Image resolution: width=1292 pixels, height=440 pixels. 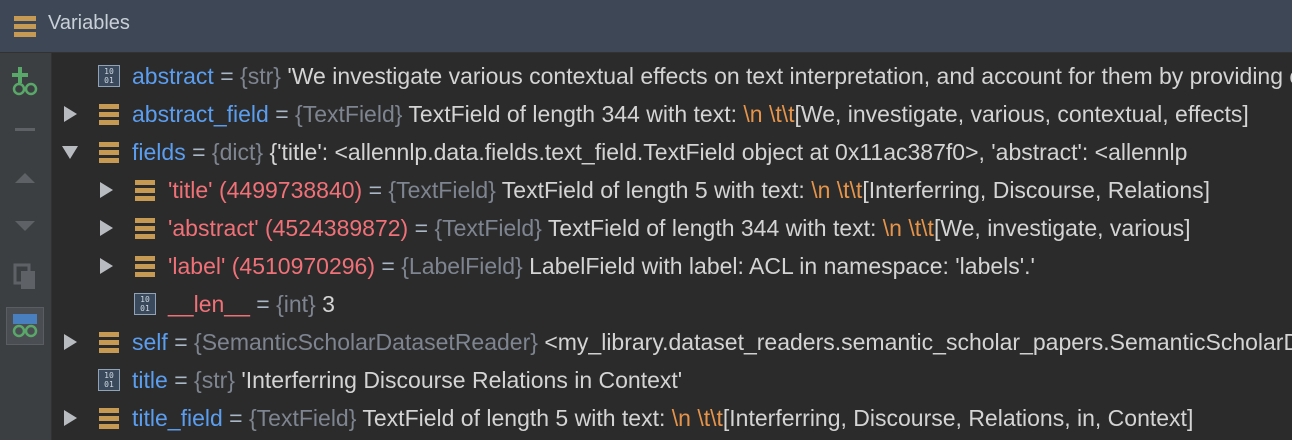 What do you see at coordinates (462, 266) in the screenshot?
I see `variable-type: {LabelField}` at bounding box center [462, 266].